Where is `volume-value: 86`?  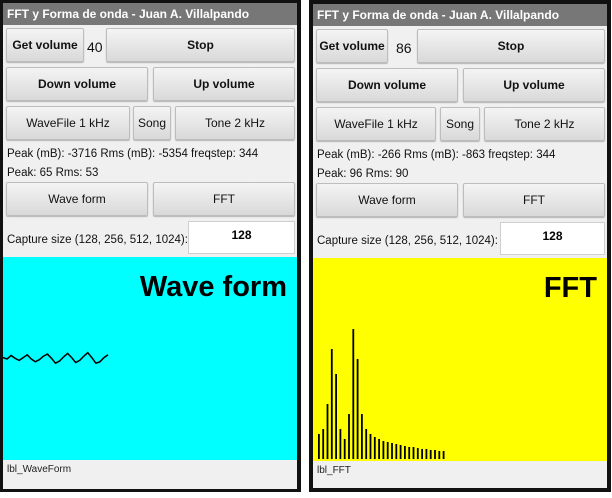 volume-value: 86 is located at coordinates (404, 48).